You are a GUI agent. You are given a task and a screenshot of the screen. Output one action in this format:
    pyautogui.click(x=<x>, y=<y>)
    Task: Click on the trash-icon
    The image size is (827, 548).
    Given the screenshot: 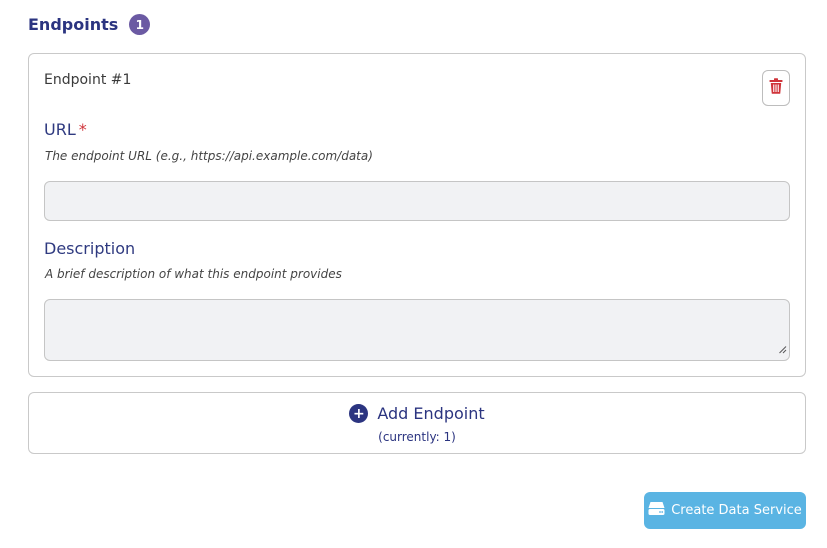 What is the action you would take?
    pyautogui.click(x=776, y=88)
    